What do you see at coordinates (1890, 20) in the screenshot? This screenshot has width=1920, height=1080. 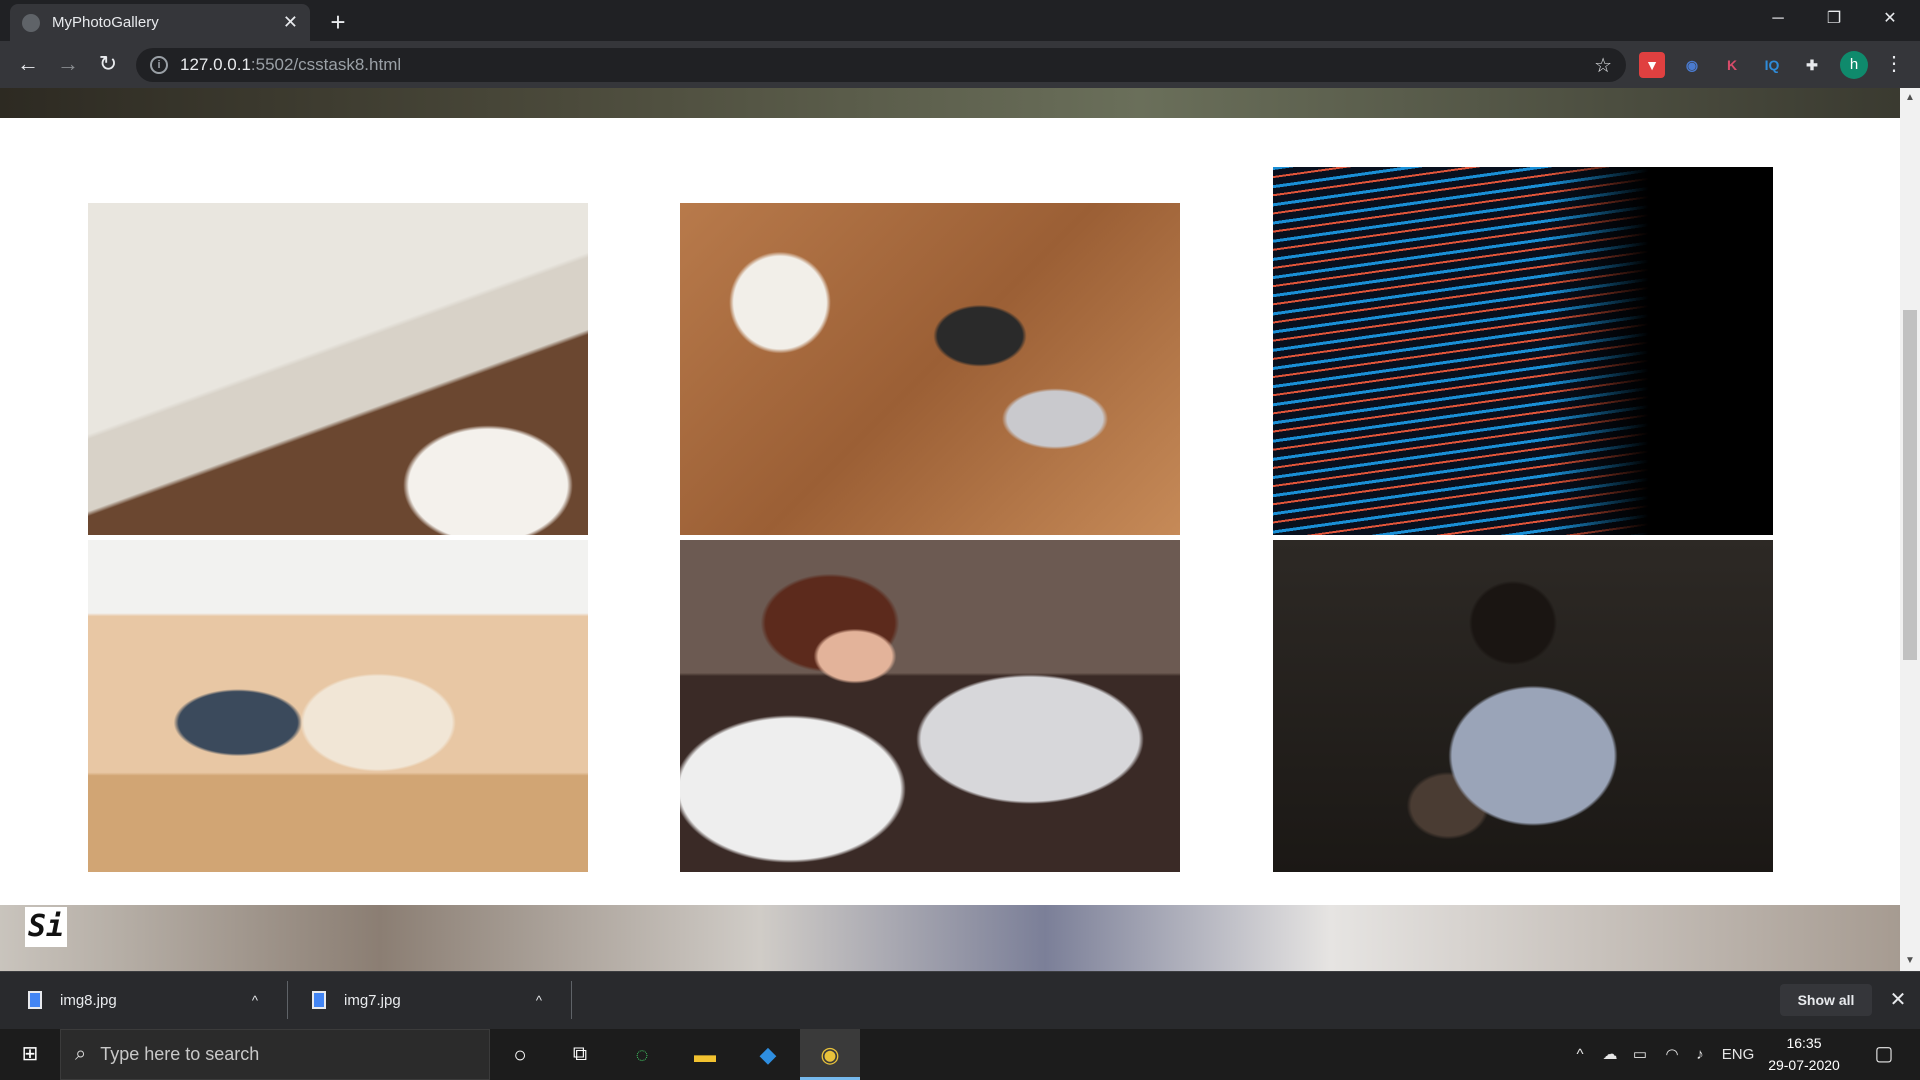 I see `close-window-button: ✕` at bounding box center [1890, 20].